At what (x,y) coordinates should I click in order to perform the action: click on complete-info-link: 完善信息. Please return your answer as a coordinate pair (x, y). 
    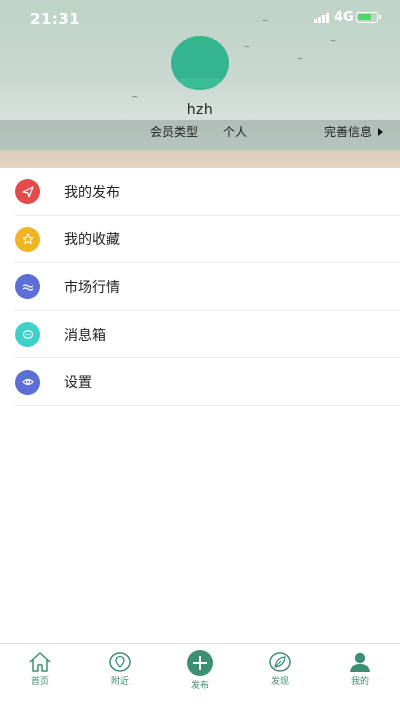
    Looking at the image, I should click on (354, 131).